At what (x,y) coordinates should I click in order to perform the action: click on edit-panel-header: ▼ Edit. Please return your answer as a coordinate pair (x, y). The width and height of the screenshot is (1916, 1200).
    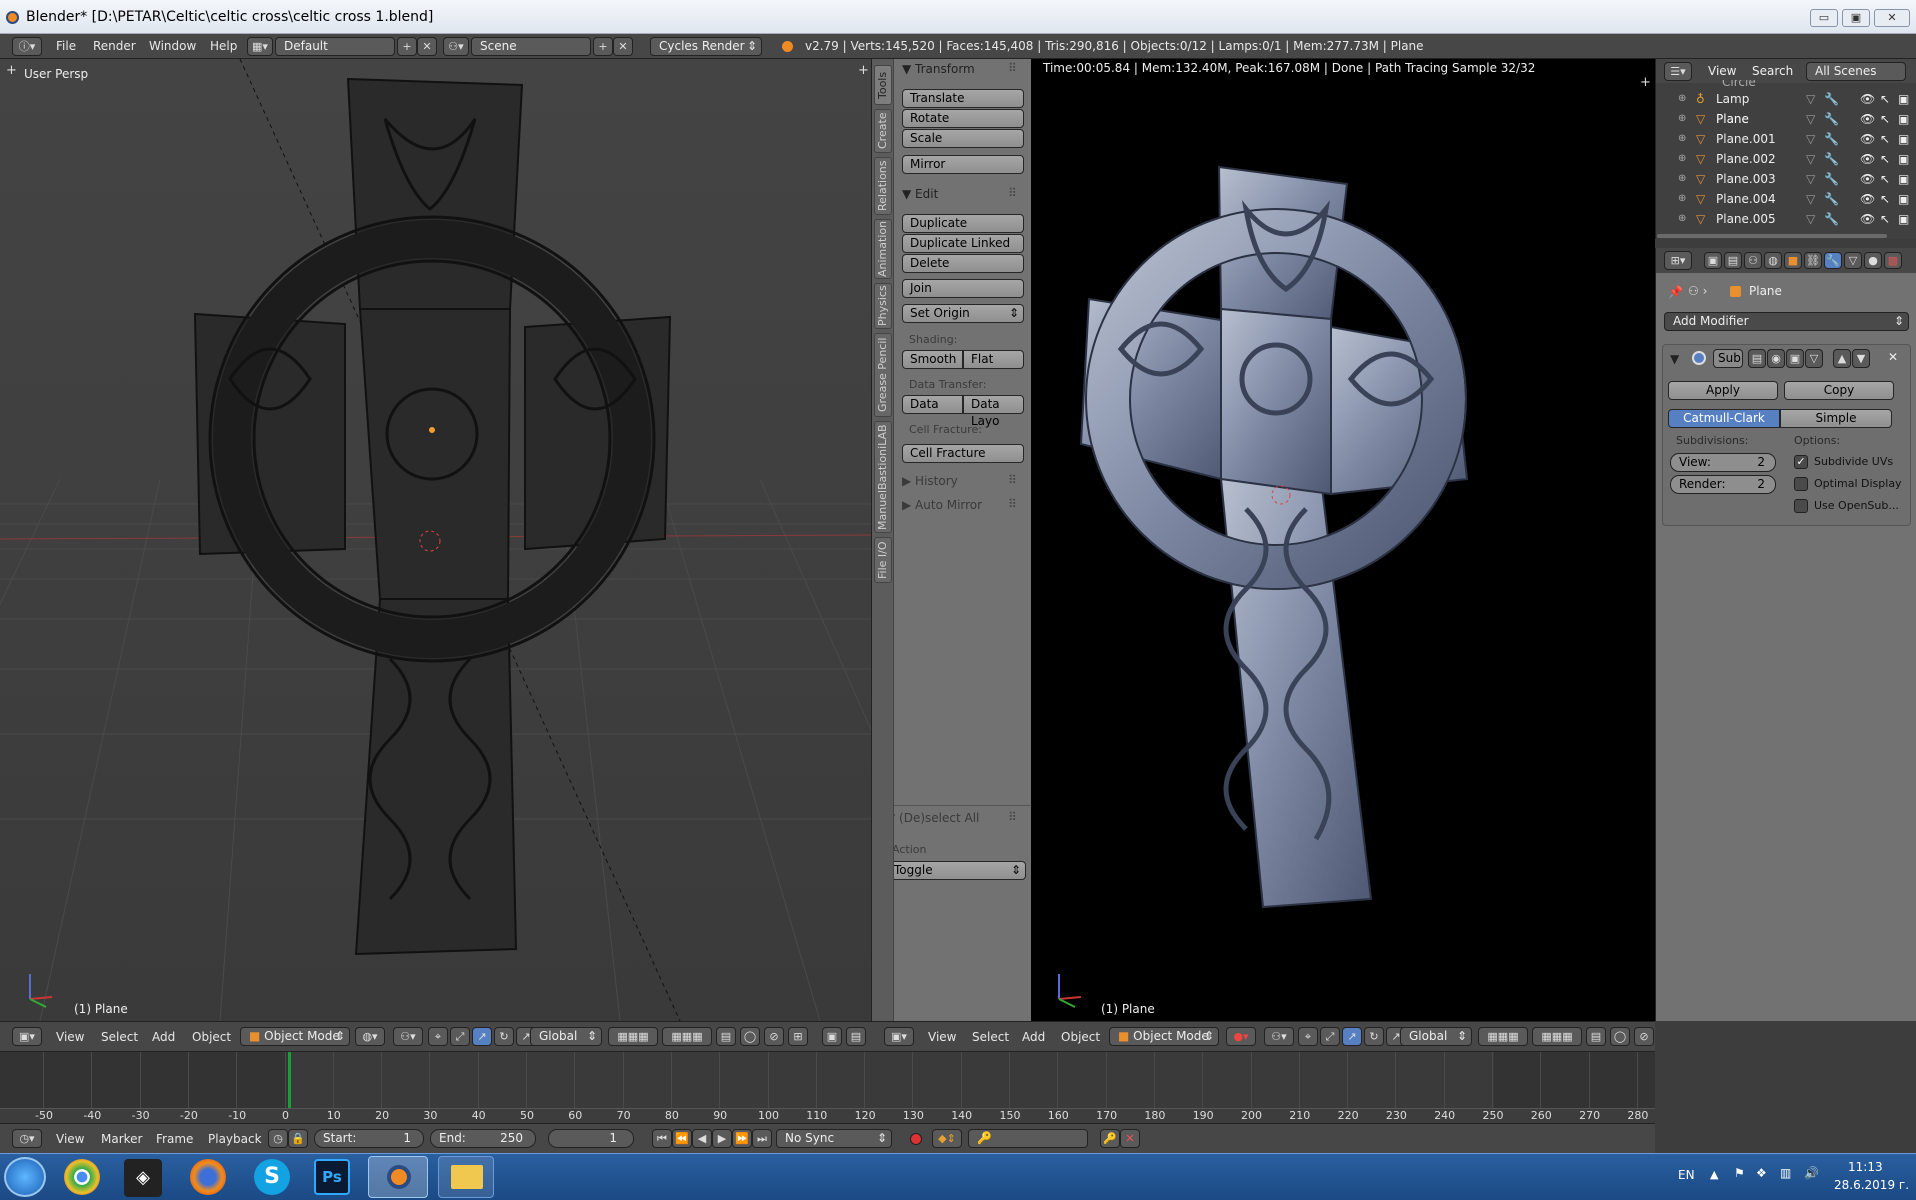
    Looking at the image, I should click on (920, 194).